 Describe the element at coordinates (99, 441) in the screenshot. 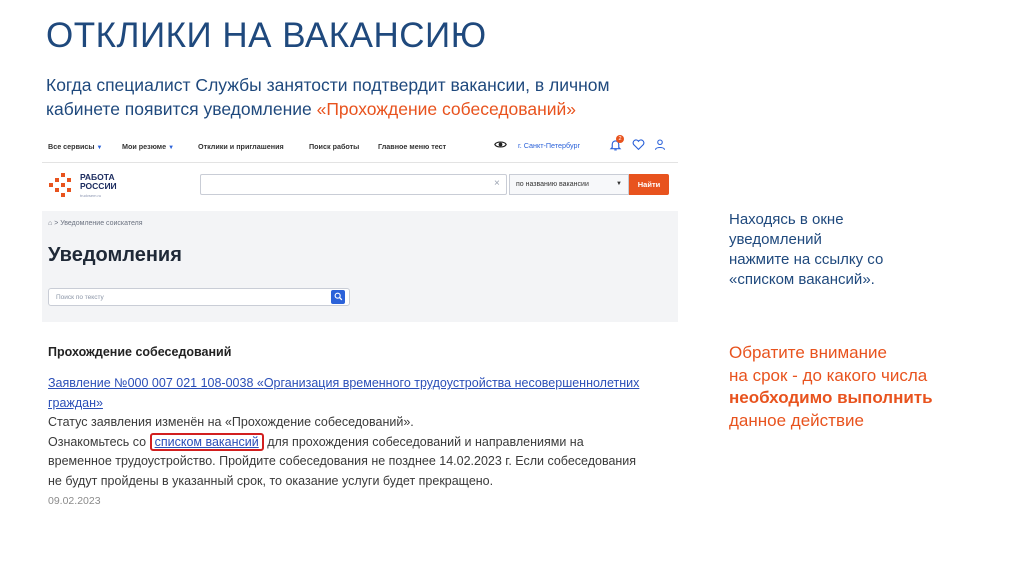

I see `text-before-link: Ознакомьтесь со` at that location.